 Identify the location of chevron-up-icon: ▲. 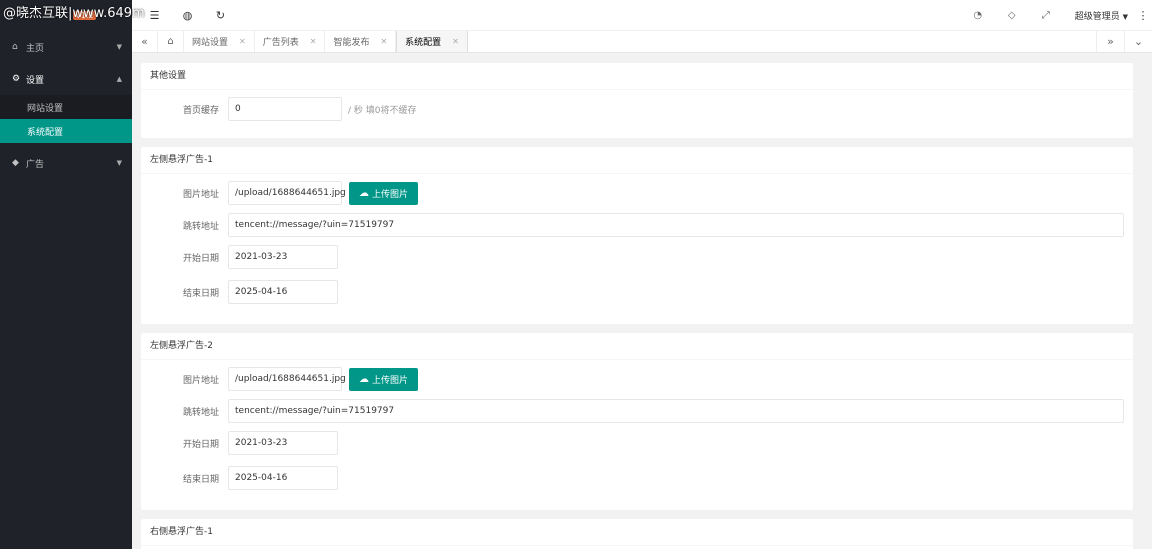
(119, 79).